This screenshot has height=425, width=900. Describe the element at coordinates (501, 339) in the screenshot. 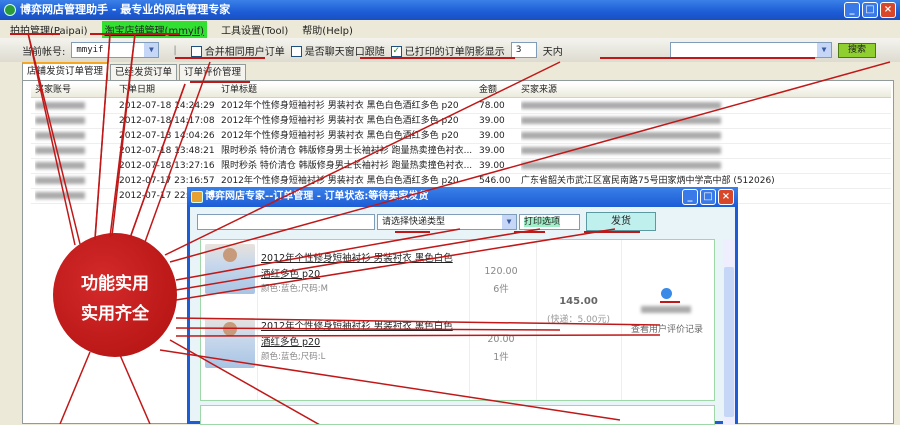

I see `item-price: 20.00` at that location.